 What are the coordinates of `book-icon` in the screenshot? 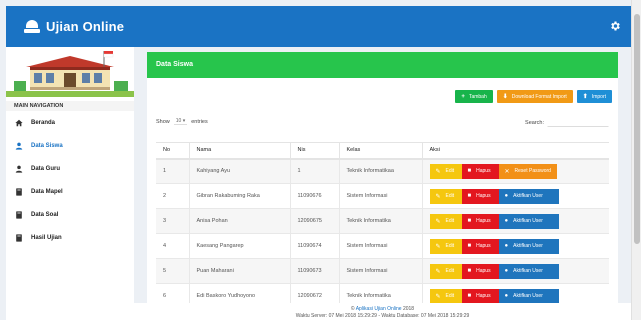 It's located at (19, 191).